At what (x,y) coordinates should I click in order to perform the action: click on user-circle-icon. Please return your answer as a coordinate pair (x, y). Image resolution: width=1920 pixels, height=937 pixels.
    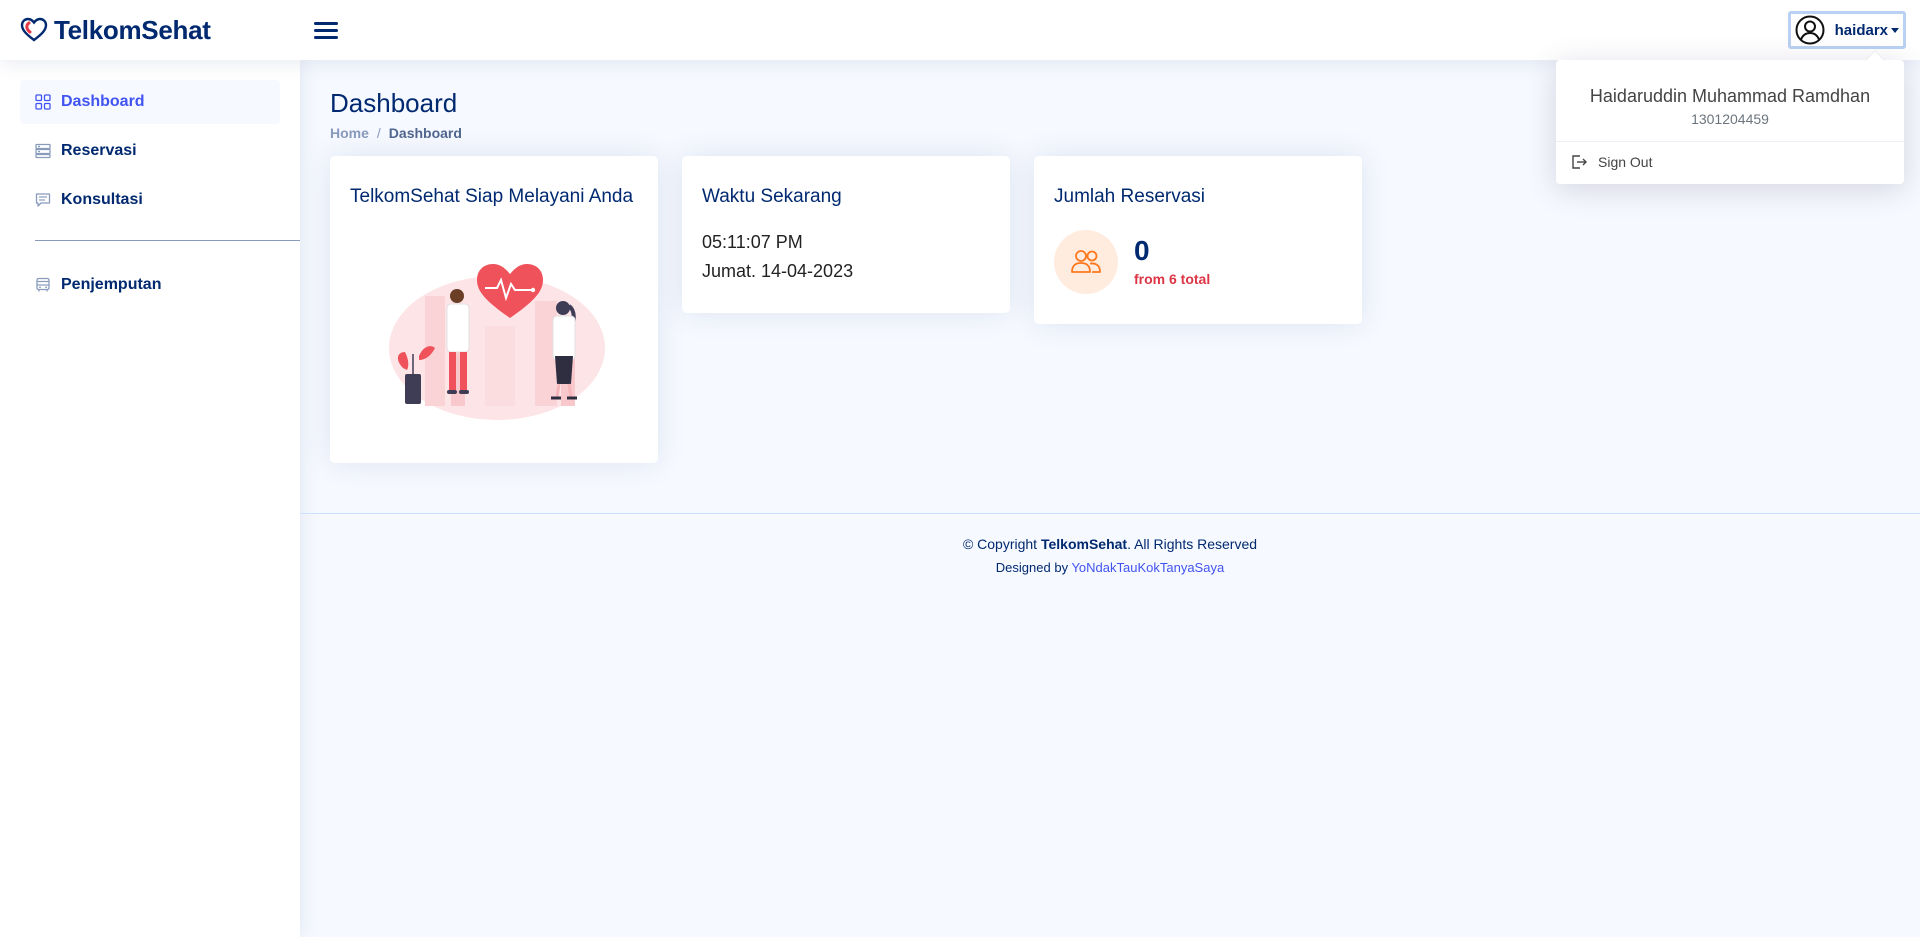
    Looking at the image, I should click on (1810, 30).